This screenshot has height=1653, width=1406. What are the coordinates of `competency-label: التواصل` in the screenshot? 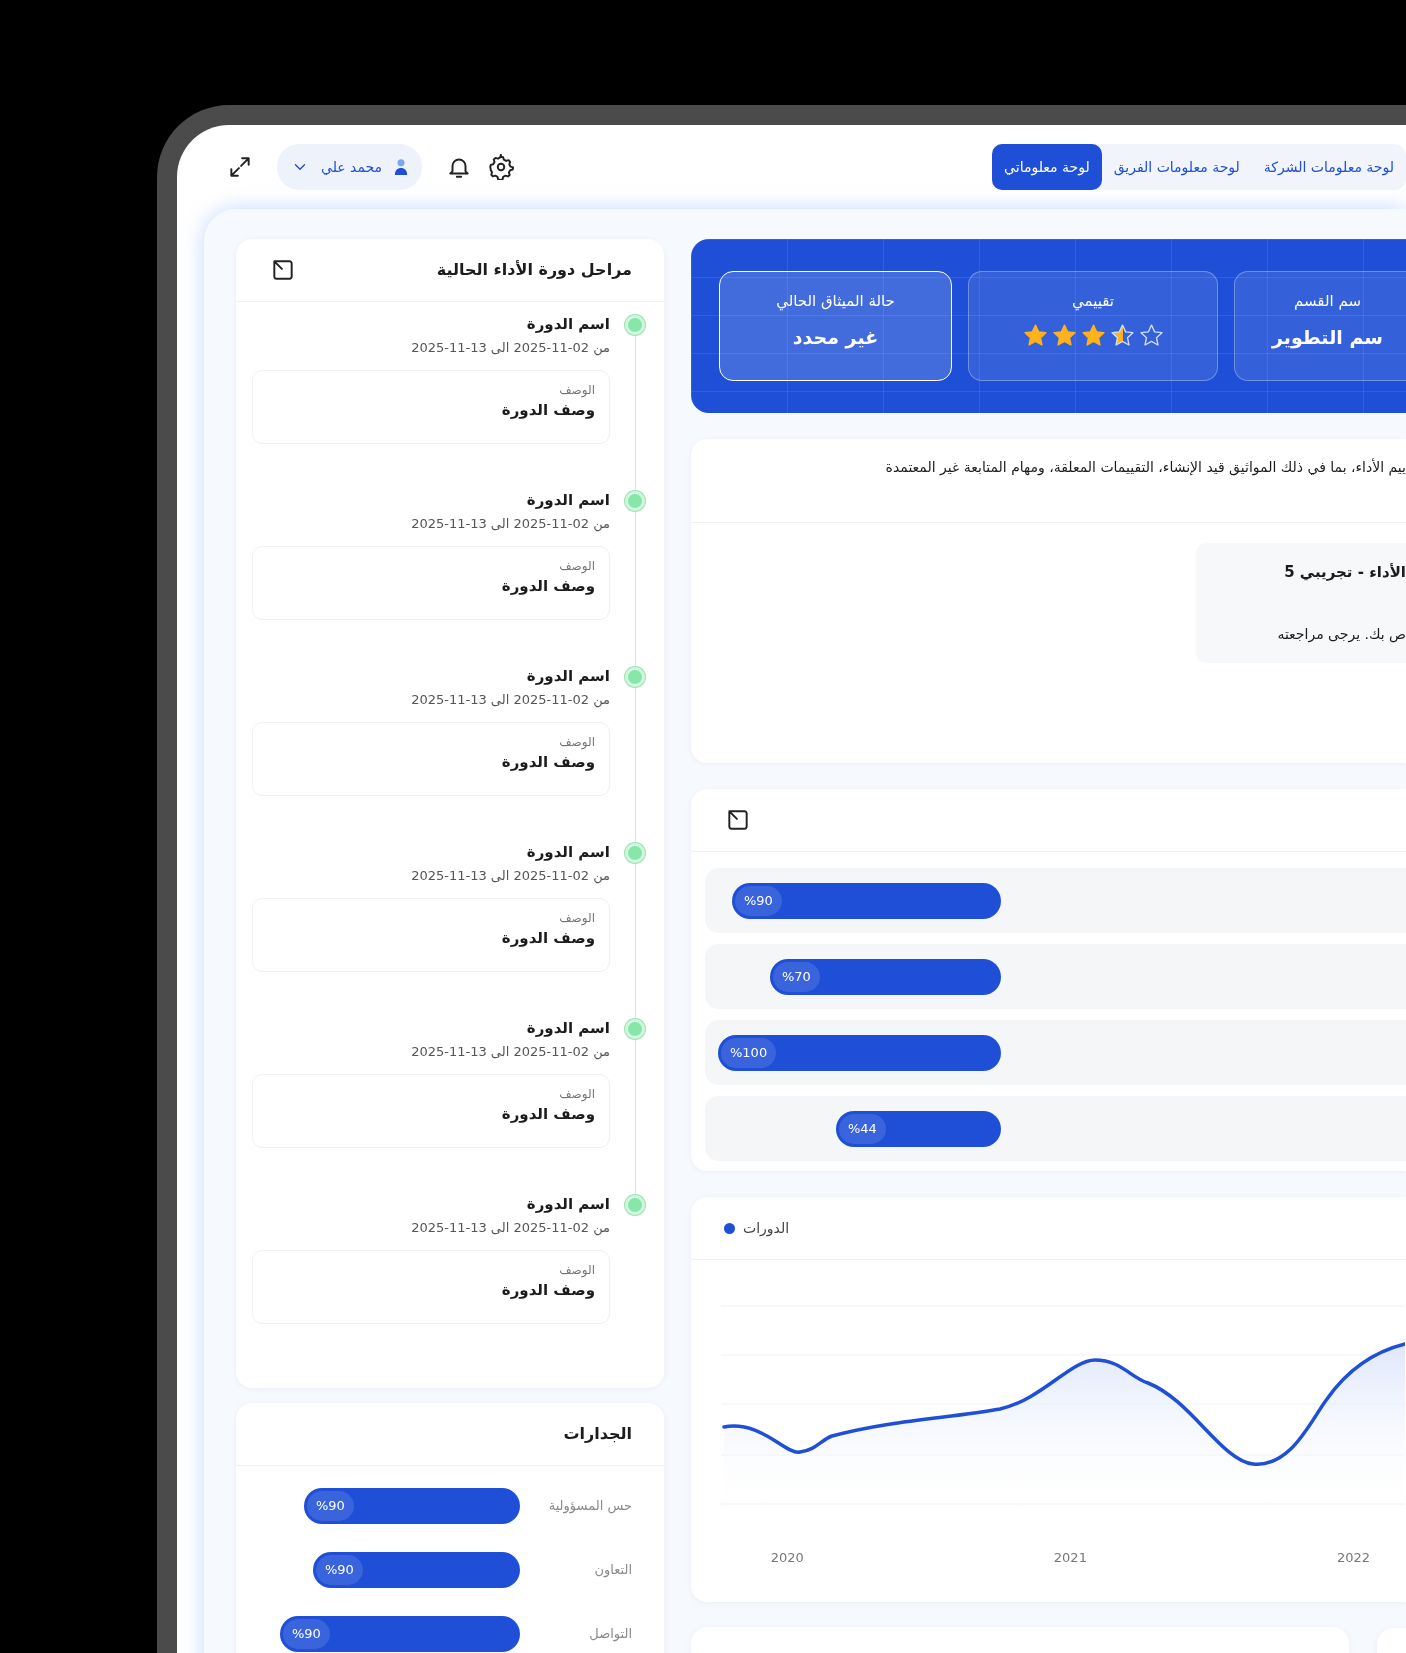 It's located at (610, 1634).